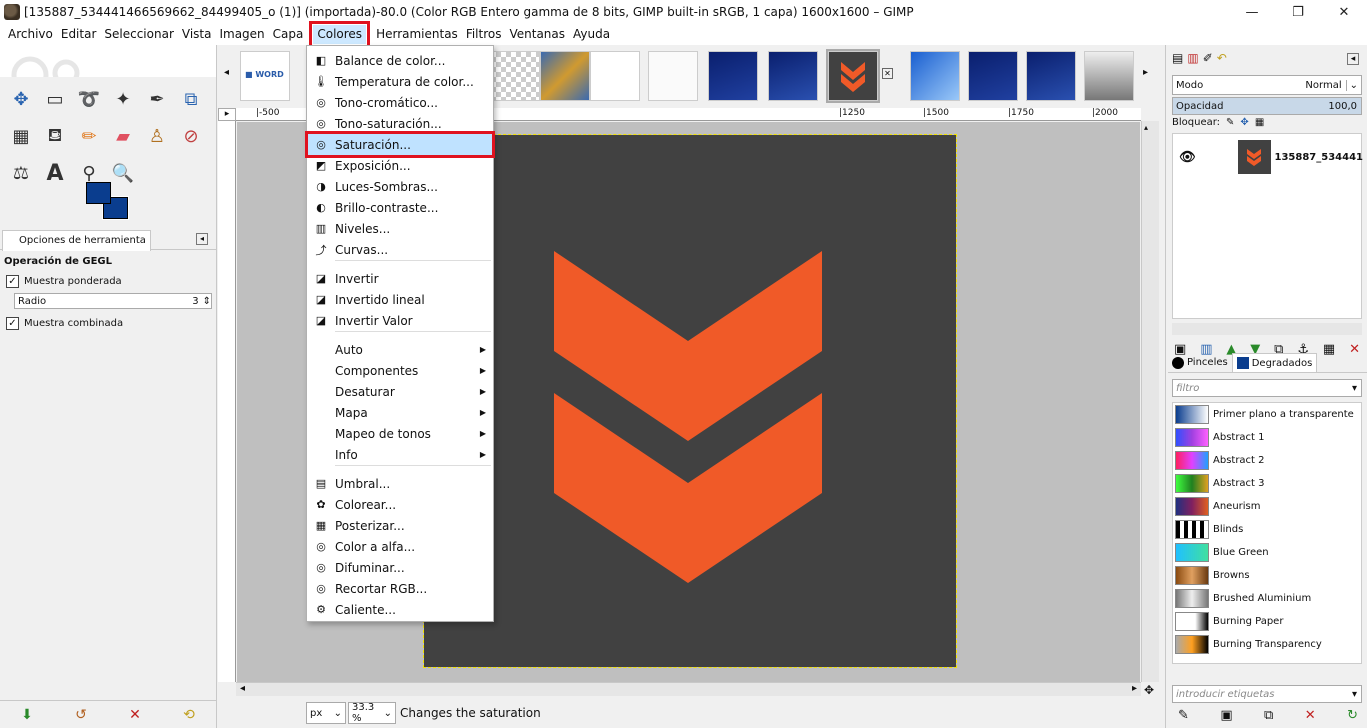 The width and height of the screenshot is (1367, 728). I want to click on tags-input: introducir etiquetas ▾, so click(1267, 694).